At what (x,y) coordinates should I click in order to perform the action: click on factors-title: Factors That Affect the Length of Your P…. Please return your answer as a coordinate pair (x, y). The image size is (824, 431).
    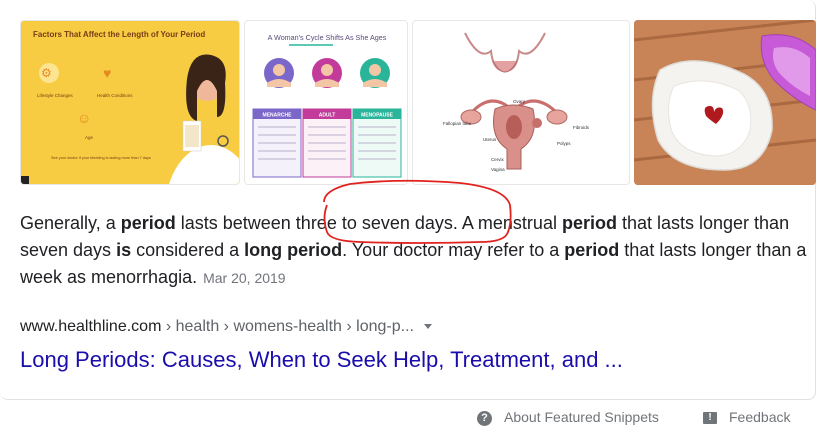
    Looking at the image, I should click on (119, 34).